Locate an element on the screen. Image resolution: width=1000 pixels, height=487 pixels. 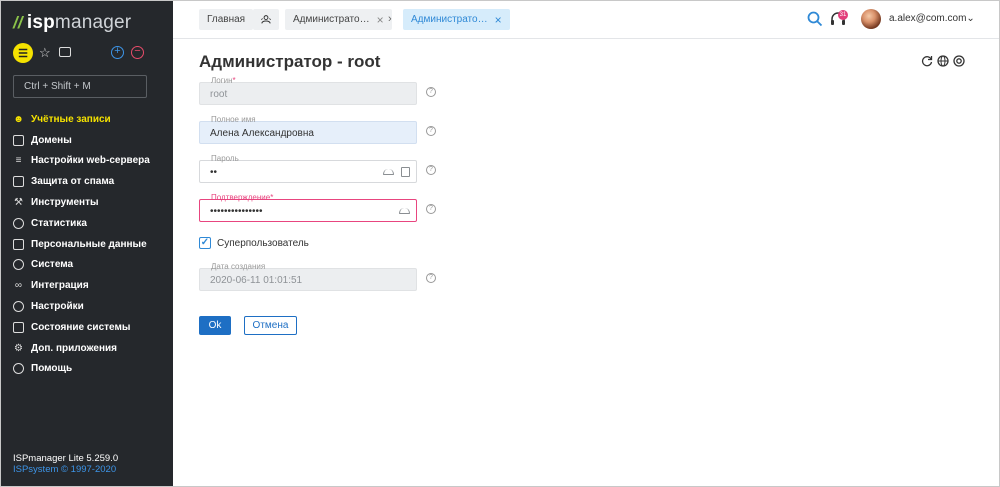
sidebar-item-system-state: Состояние системы is located at coordinates (92, 327).